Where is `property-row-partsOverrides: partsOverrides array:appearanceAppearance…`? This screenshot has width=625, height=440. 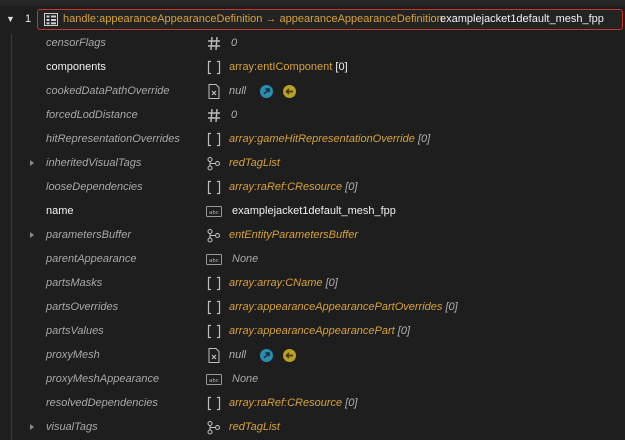 property-row-partsOverrides: partsOverrides array:appearanceAppearance… is located at coordinates (312, 308).